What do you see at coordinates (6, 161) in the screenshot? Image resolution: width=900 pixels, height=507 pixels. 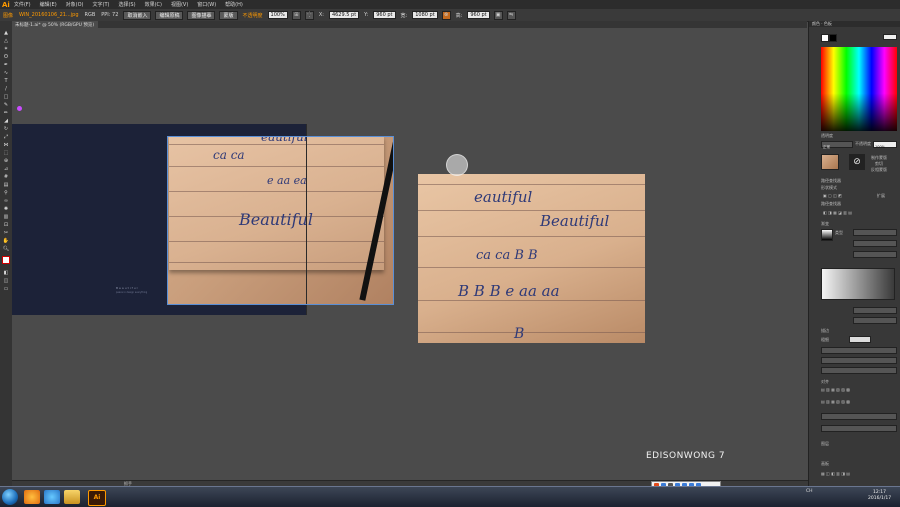 I see `shape-builder-tool-icon: ⊕` at bounding box center [6, 161].